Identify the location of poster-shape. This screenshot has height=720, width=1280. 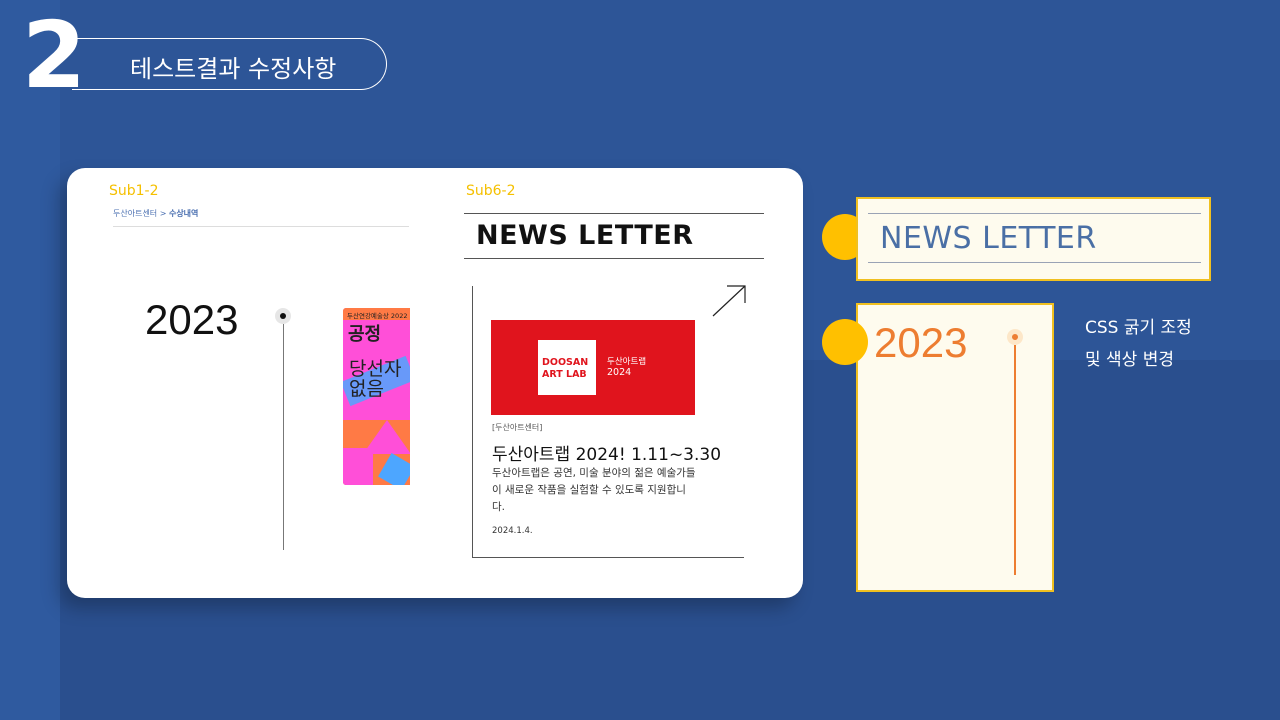
(358, 466).